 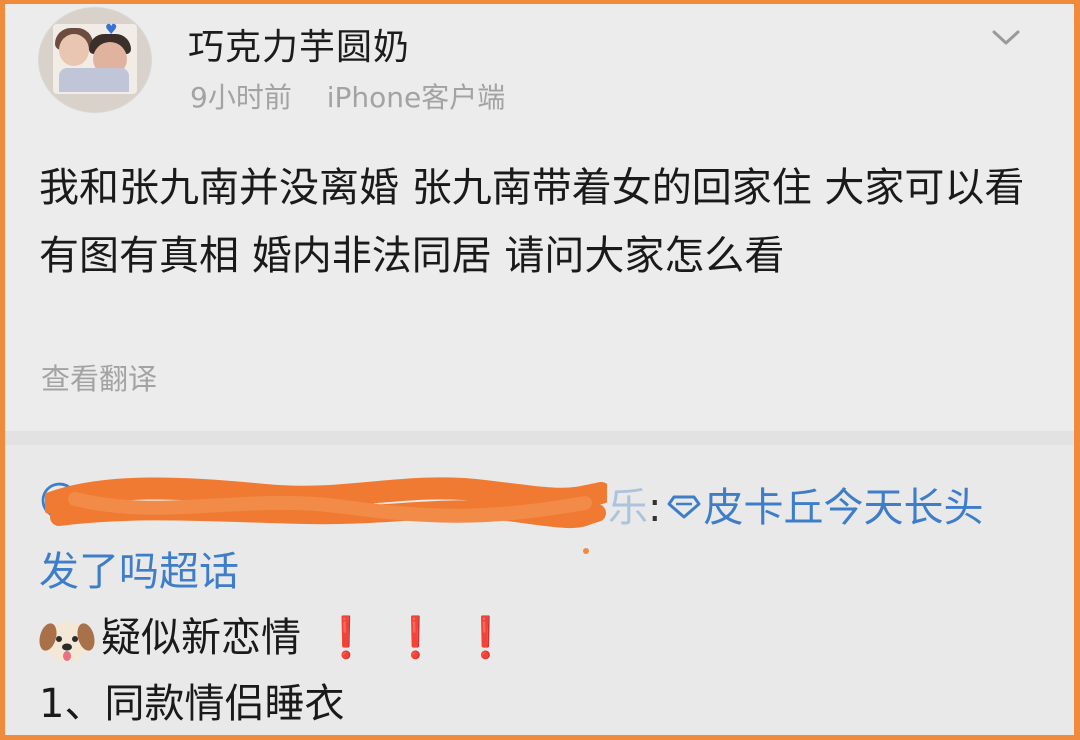 I want to click on supertopic-name-line2: 发了吗超话, so click(x=139, y=568).